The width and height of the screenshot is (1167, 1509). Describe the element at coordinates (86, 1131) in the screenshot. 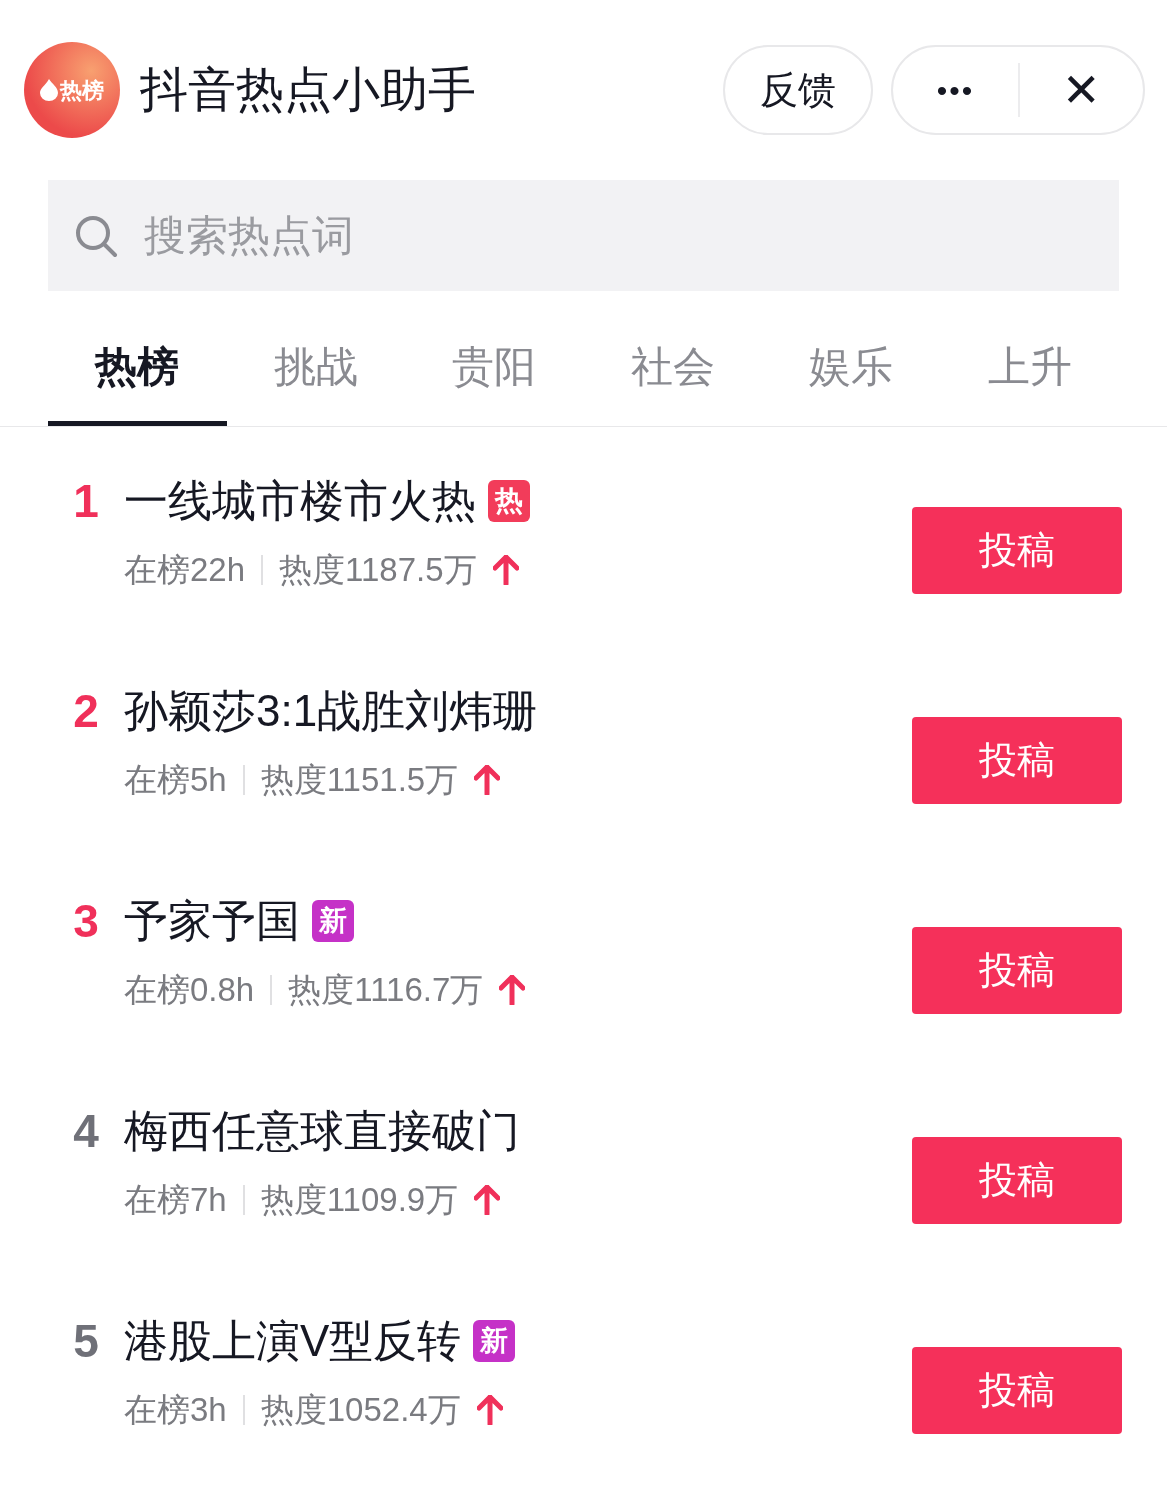

I see `rank-number: 4` at that location.